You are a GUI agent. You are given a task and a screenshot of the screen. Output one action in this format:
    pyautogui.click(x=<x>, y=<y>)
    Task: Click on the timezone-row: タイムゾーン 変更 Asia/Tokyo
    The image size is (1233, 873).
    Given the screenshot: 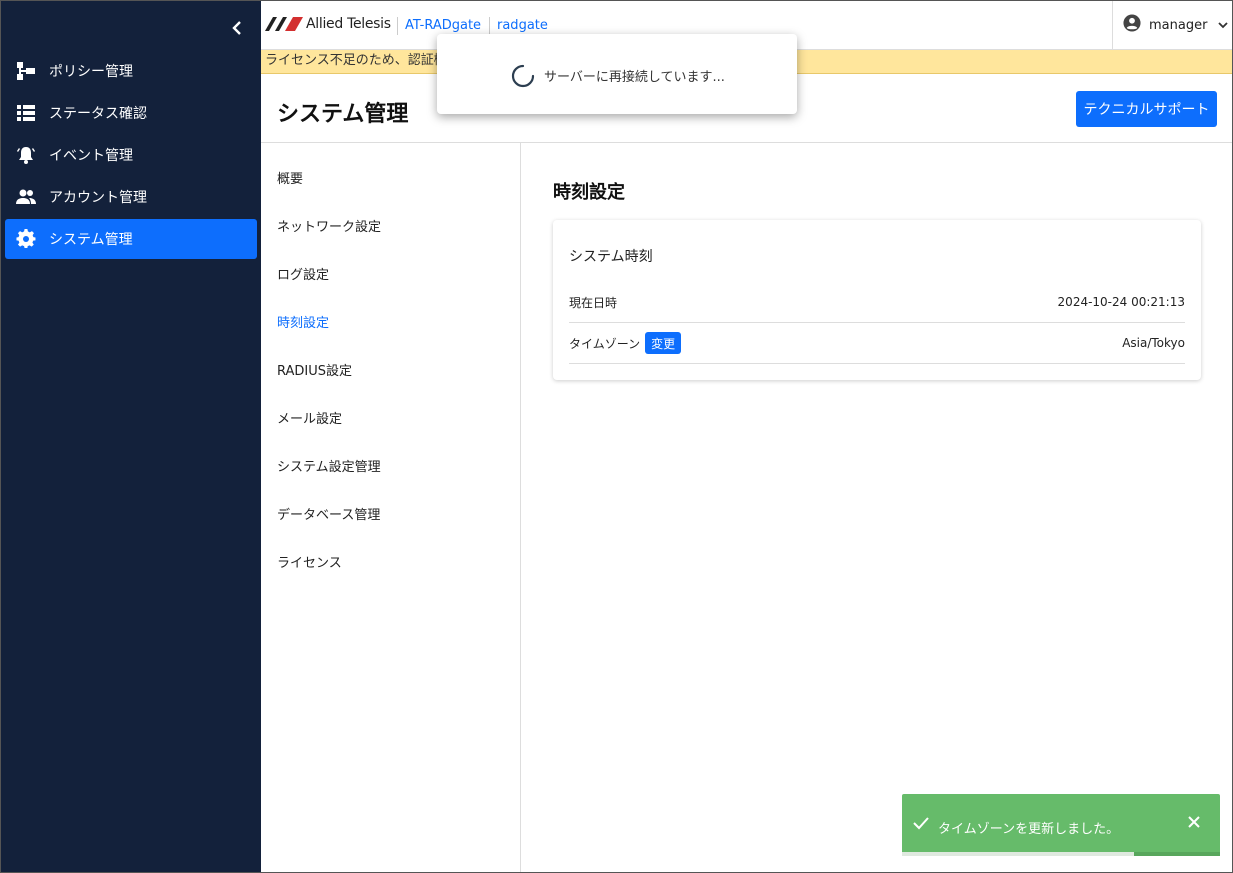 What is the action you would take?
    pyautogui.click(x=877, y=343)
    